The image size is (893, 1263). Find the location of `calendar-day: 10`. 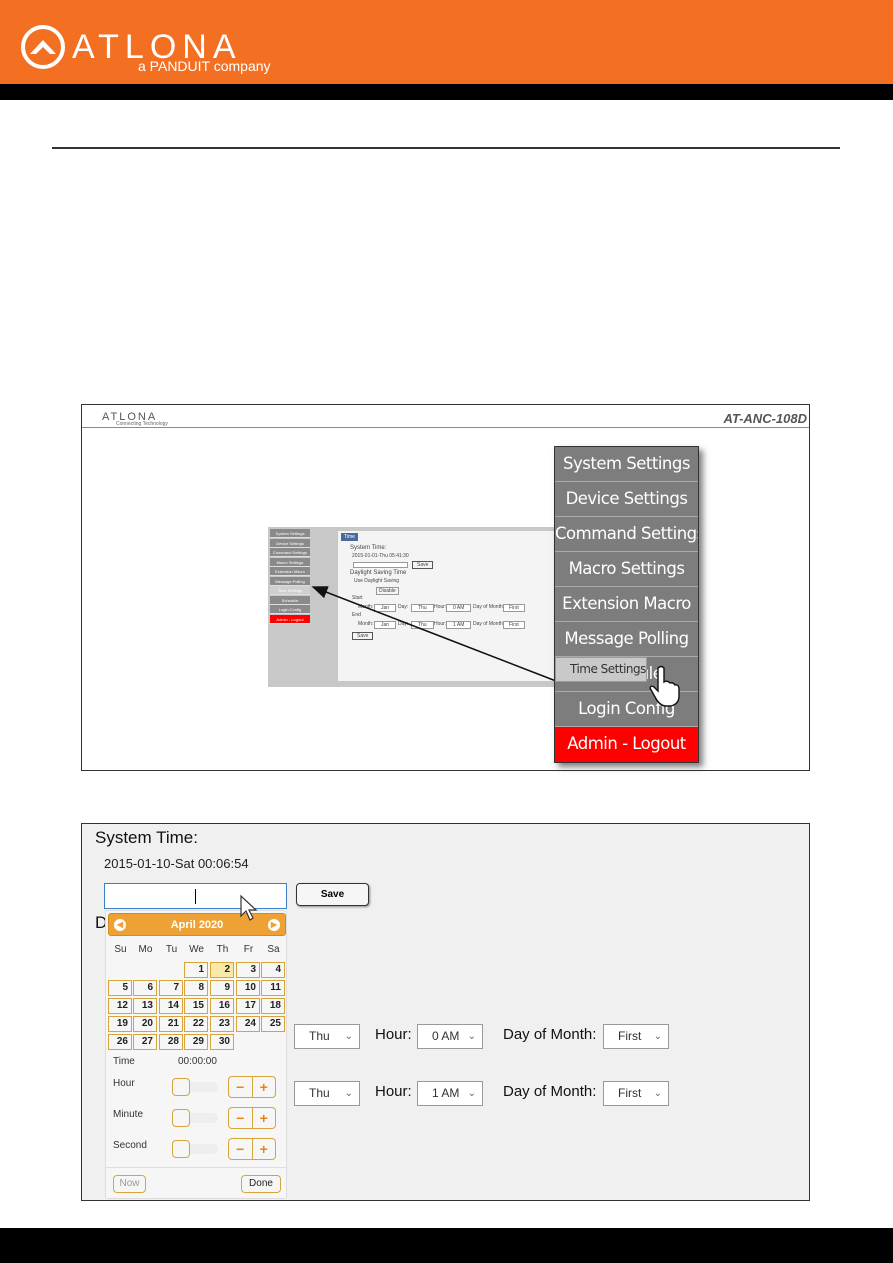

calendar-day: 10 is located at coordinates (248, 988).